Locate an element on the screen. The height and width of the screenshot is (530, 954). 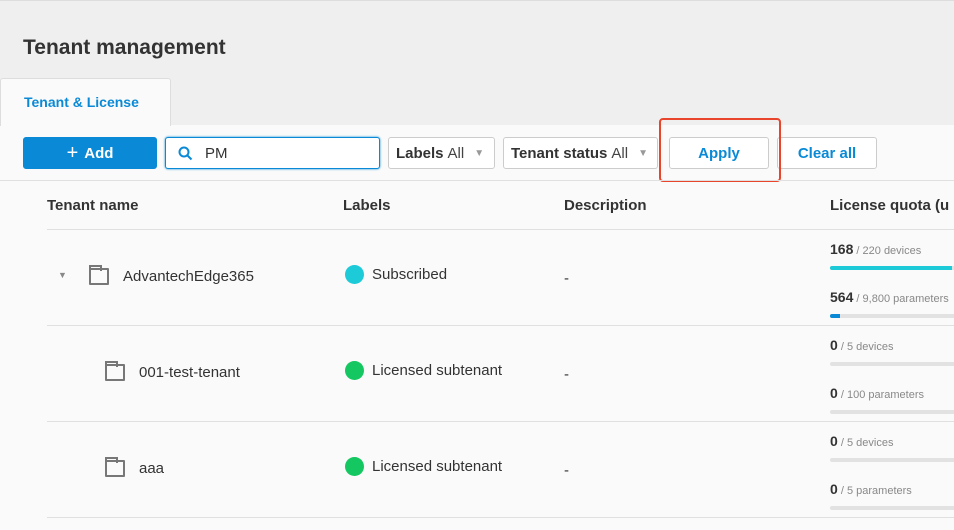
tenant-name-cell: aaa is located at coordinates (134, 467).